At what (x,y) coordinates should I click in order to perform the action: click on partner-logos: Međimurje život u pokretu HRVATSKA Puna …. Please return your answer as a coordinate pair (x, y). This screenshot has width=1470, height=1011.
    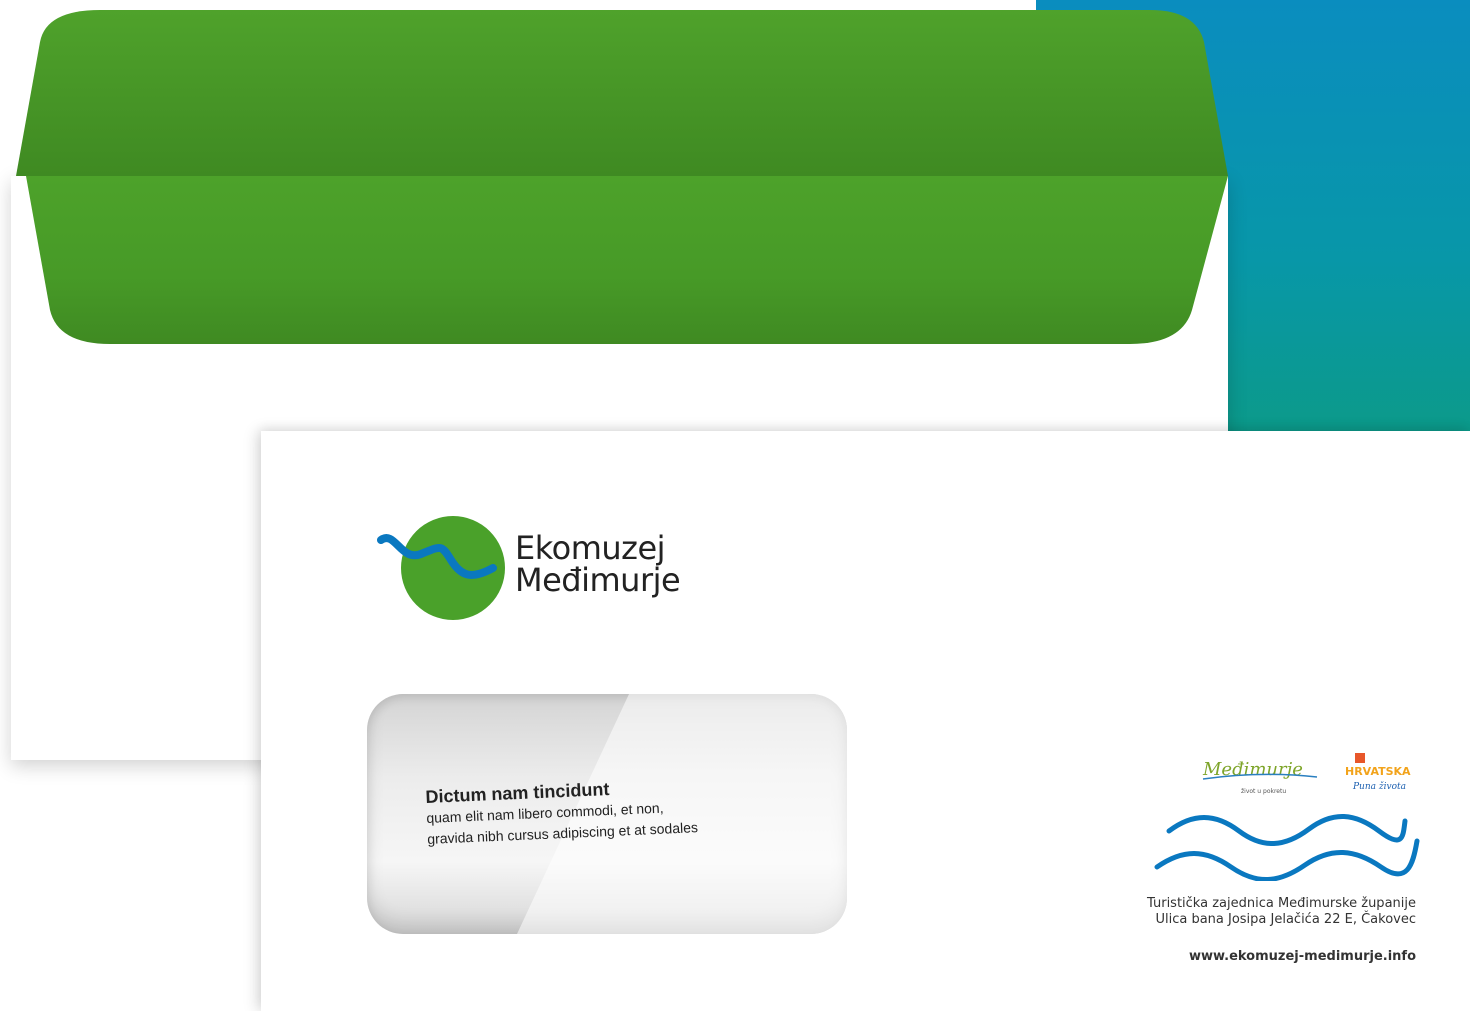
    Looking at the image, I should click on (1306, 774).